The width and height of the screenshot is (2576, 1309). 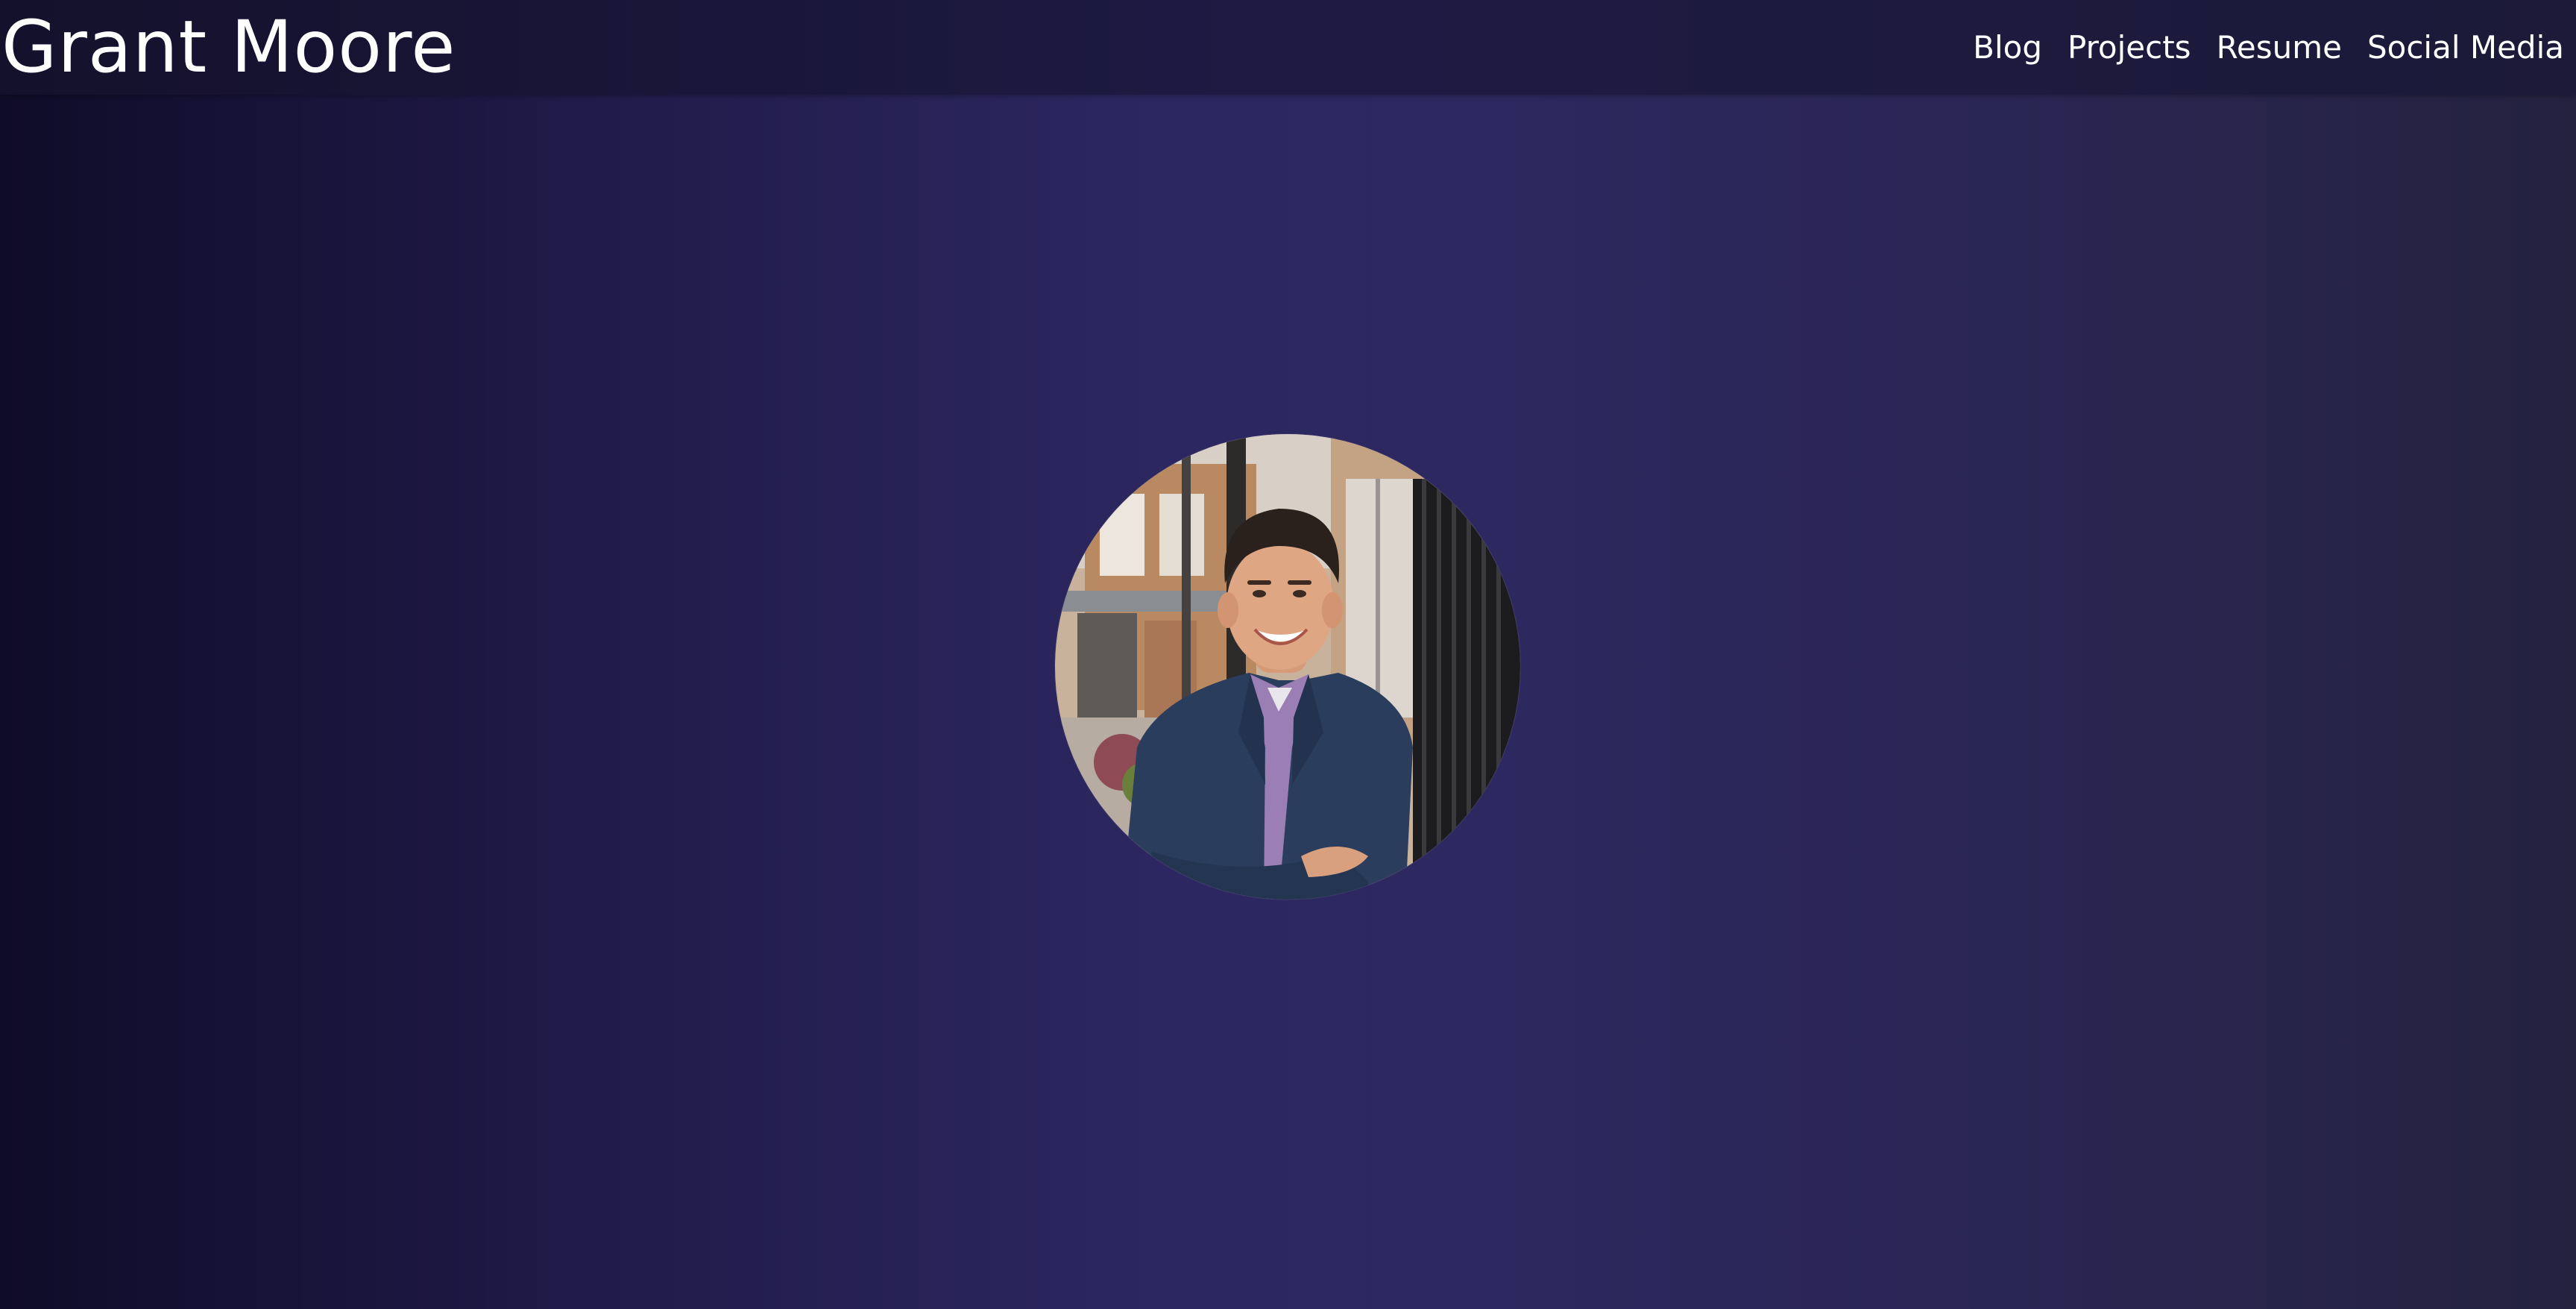 What do you see at coordinates (2279, 48) in the screenshot?
I see `nav-link-resume: Resume` at bounding box center [2279, 48].